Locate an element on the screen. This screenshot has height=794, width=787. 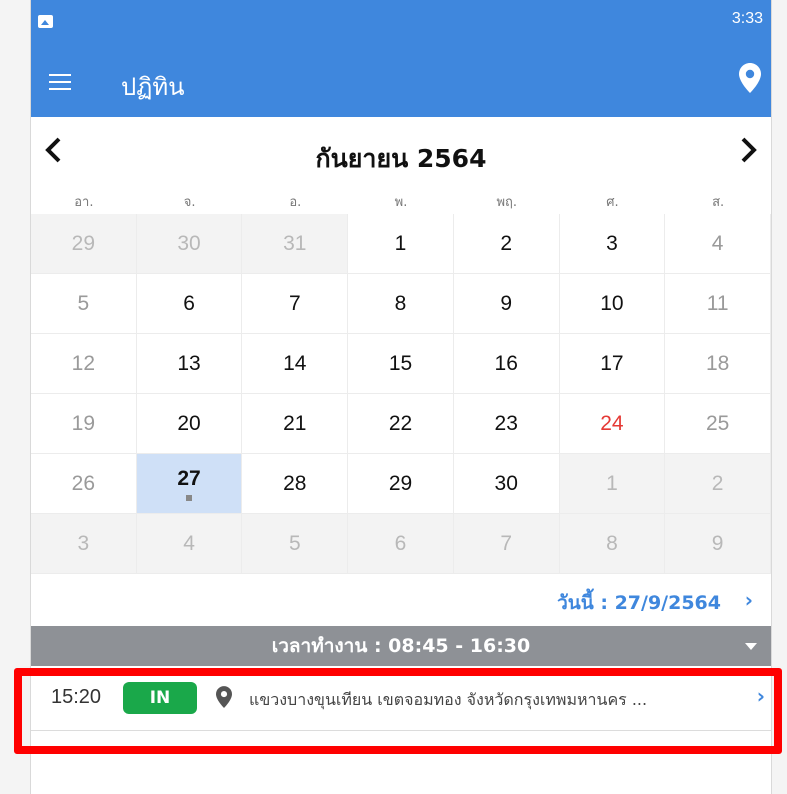
month-navigation: กันยายน 2564 is located at coordinates (401, 154).